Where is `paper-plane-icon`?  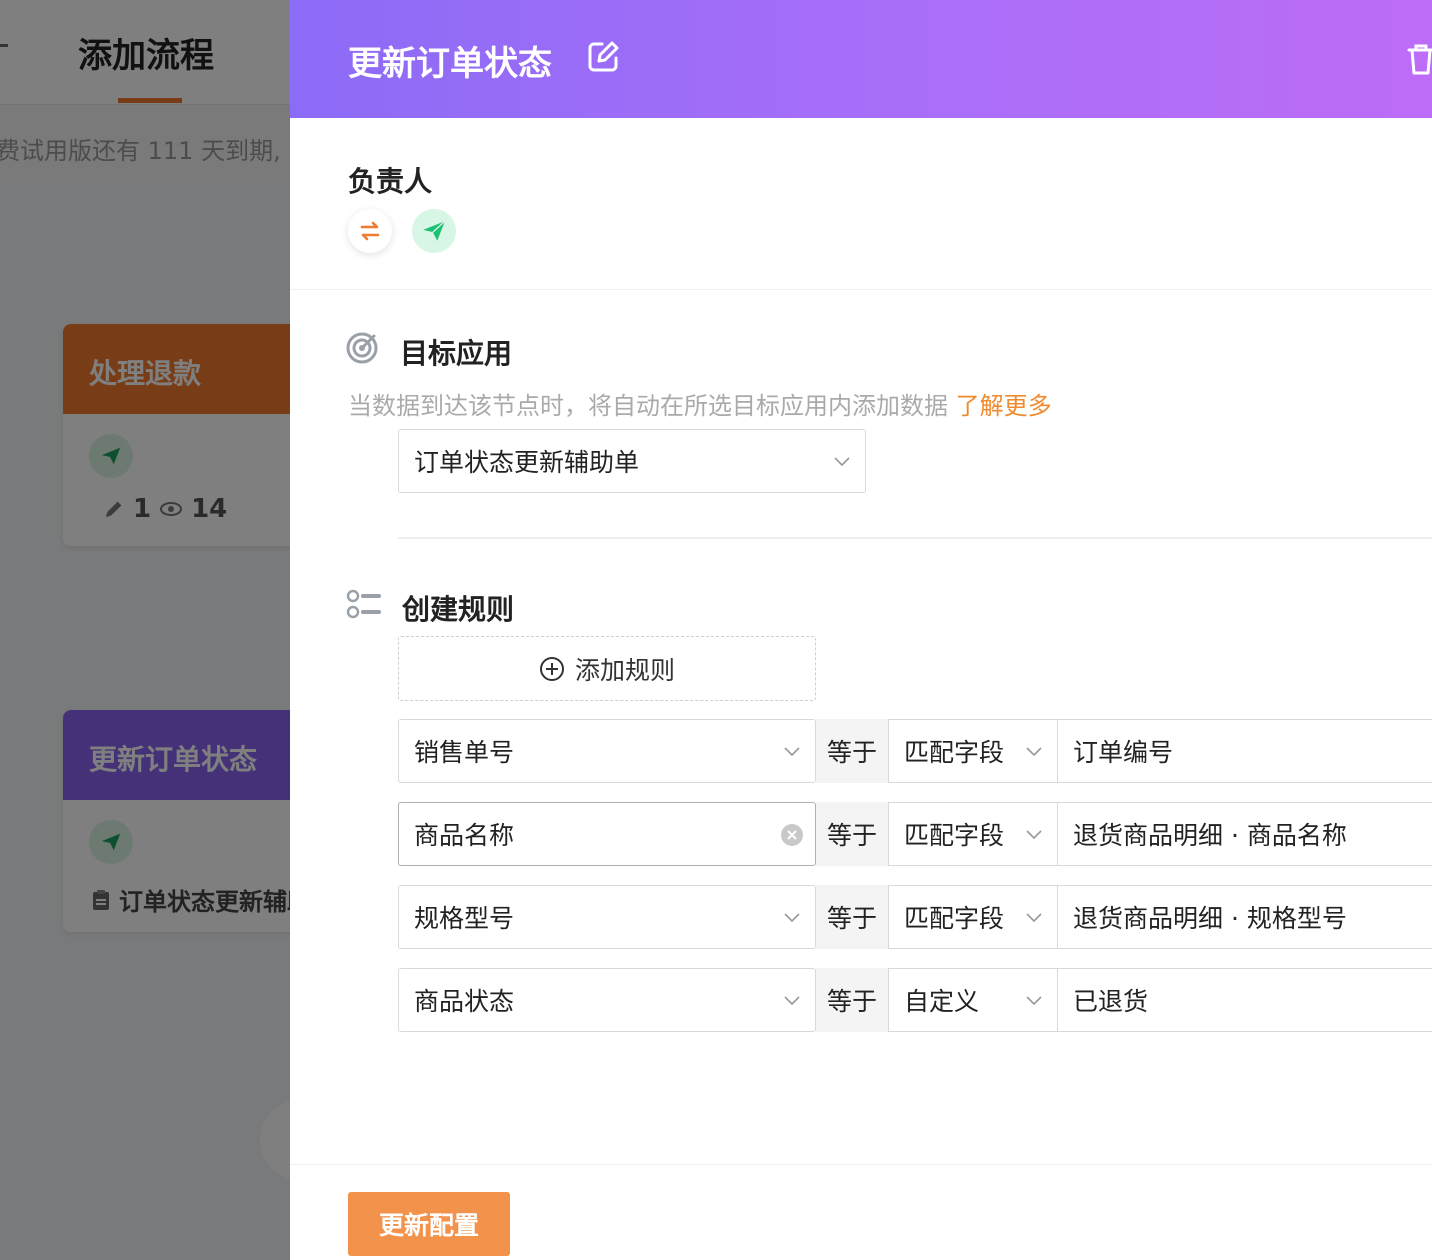 paper-plane-icon is located at coordinates (434, 231).